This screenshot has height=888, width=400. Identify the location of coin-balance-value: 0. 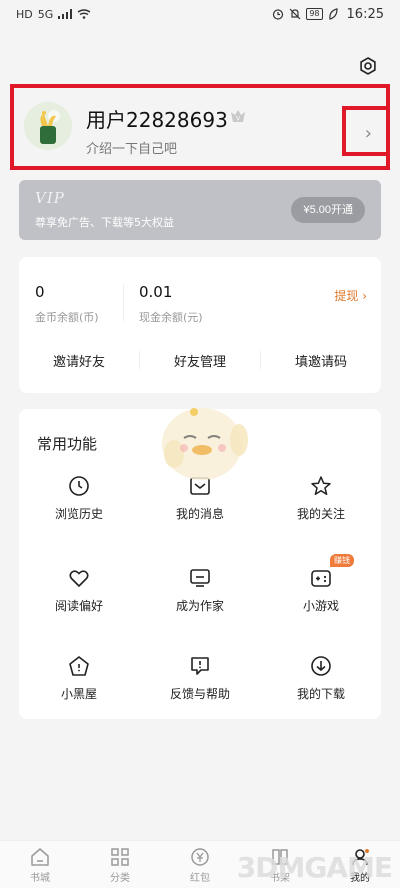
(40, 292).